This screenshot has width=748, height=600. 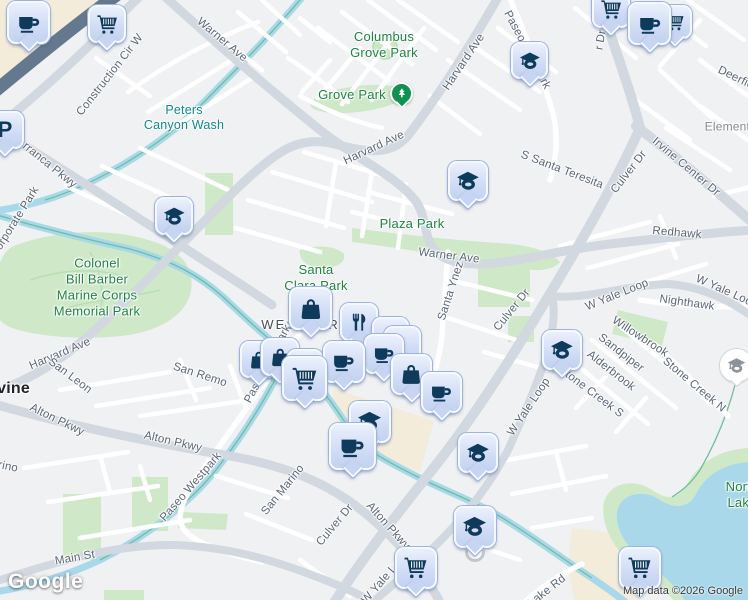 What do you see at coordinates (682, 591) in the screenshot?
I see `map-attribution: Map data ©2026 Google` at bounding box center [682, 591].